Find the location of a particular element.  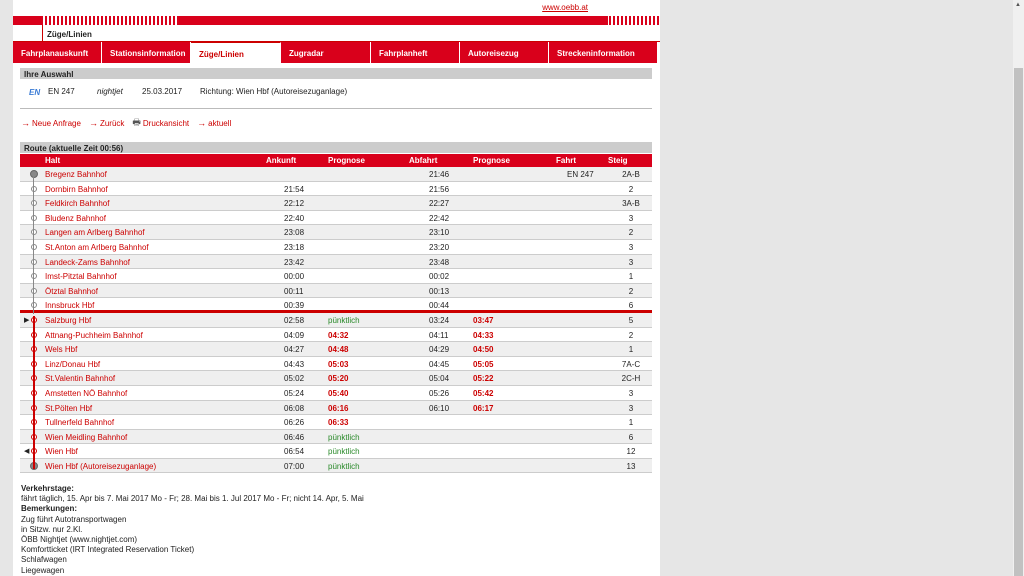

current-label: aktuell is located at coordinates (220, 123).